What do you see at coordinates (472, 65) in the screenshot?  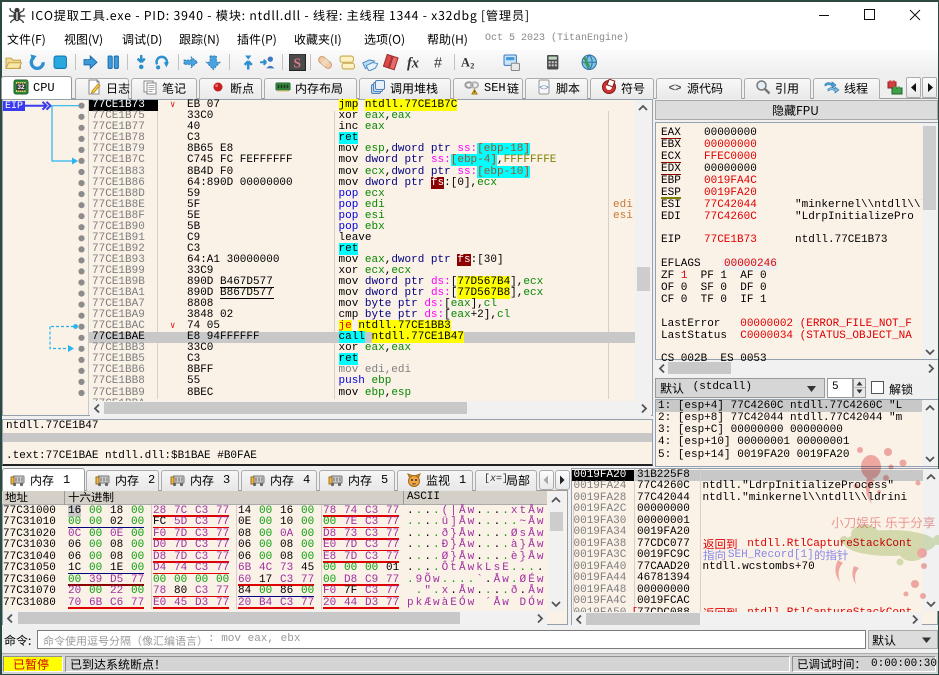 I see `svg-text: 2` at bounding box center [472, 65].